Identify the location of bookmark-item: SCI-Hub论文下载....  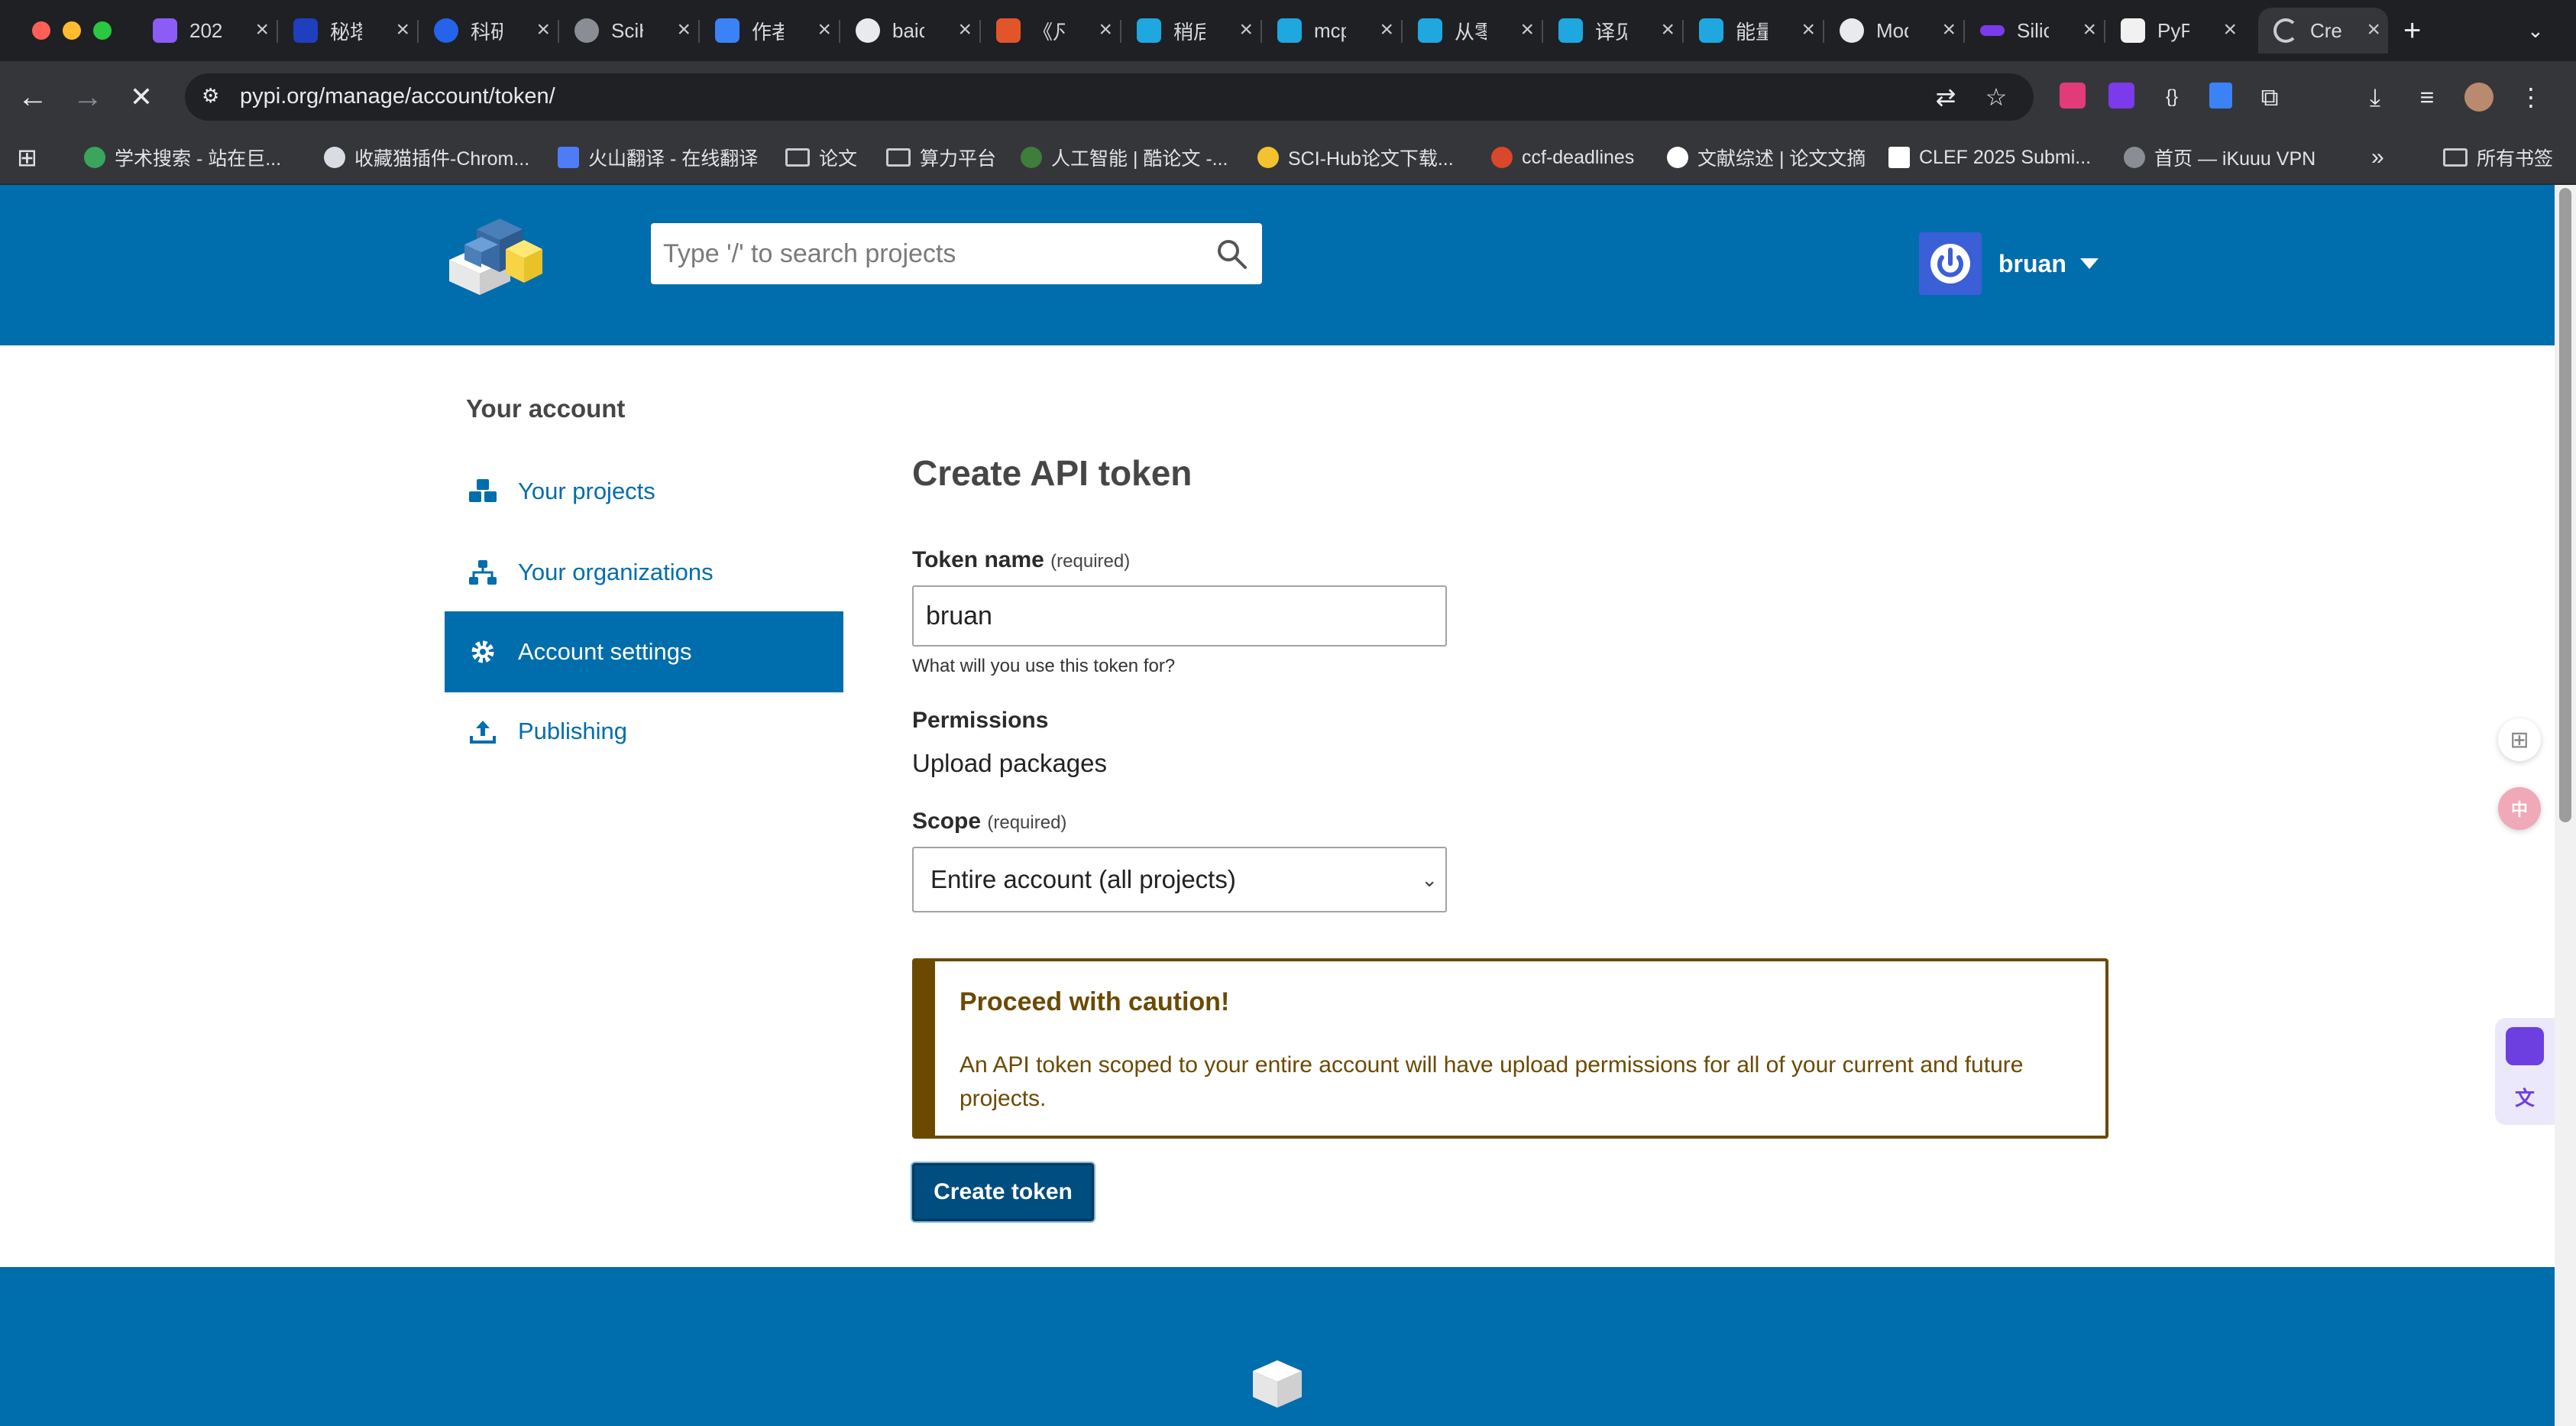
(1355, 157).